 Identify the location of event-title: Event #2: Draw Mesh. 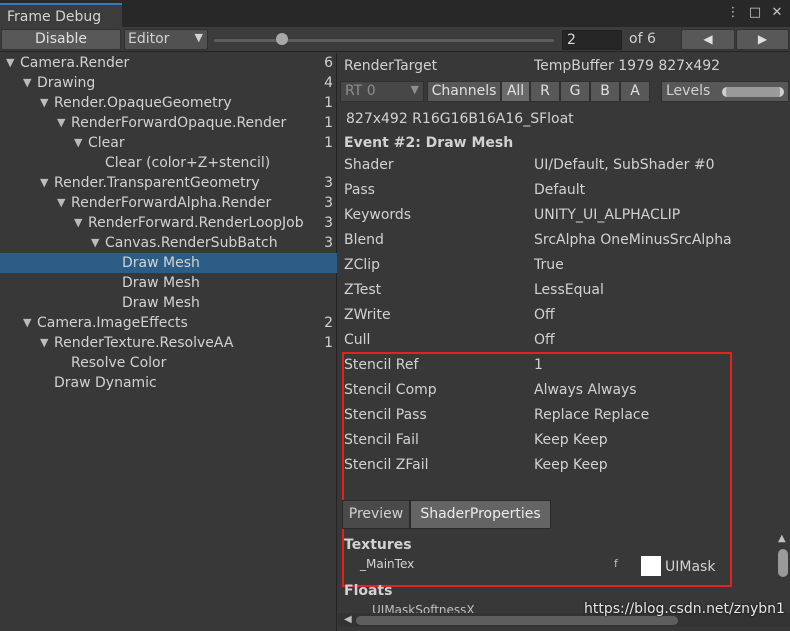
(429, 143).